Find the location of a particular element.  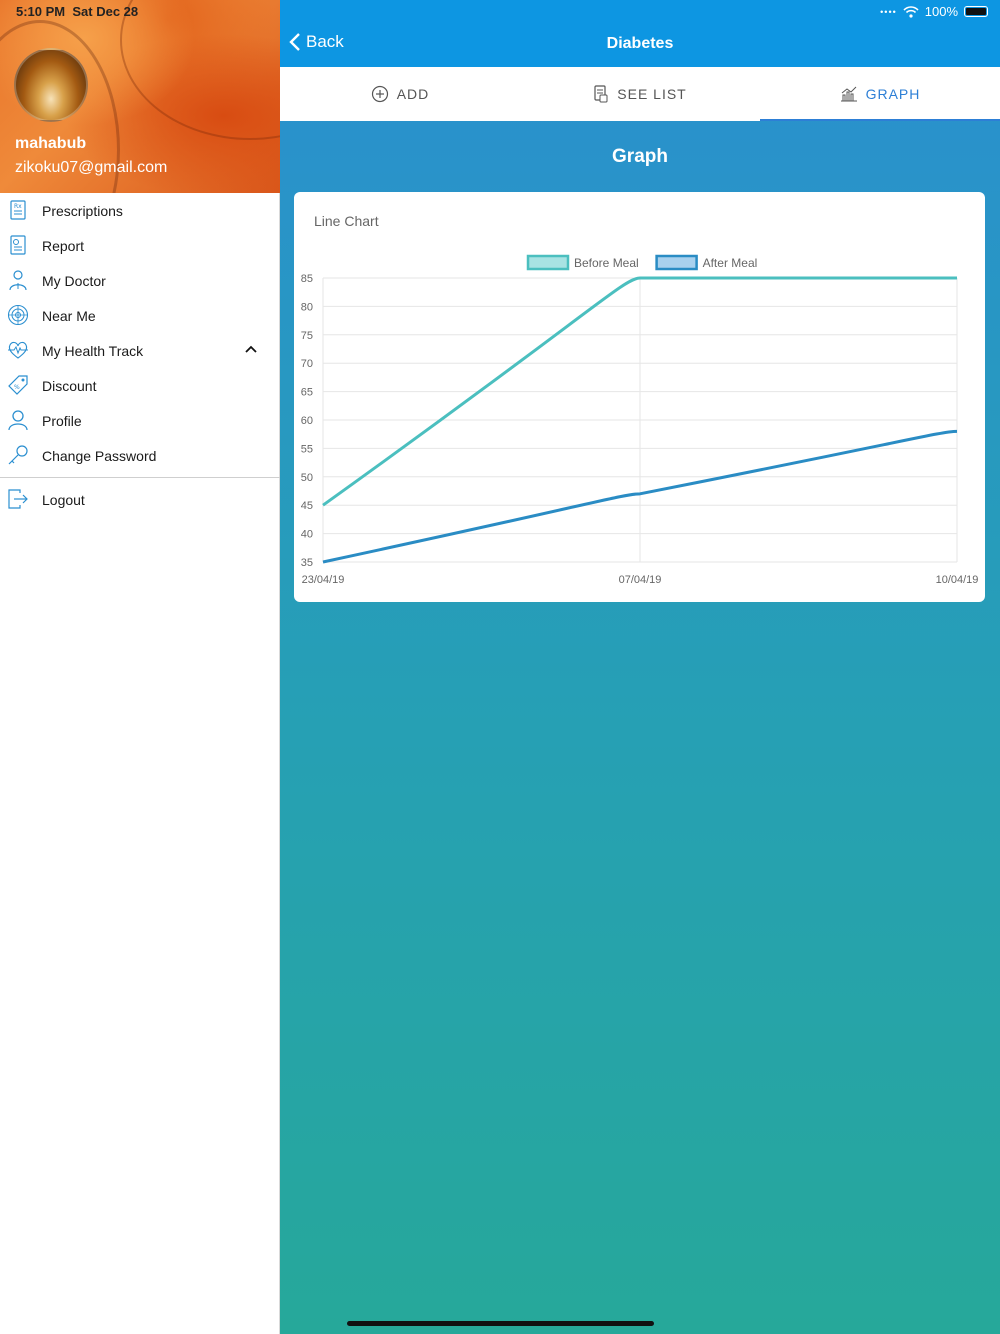

status-time-date: 5:10 PM Sat Dec 28 is located at coordinates (77, 11).